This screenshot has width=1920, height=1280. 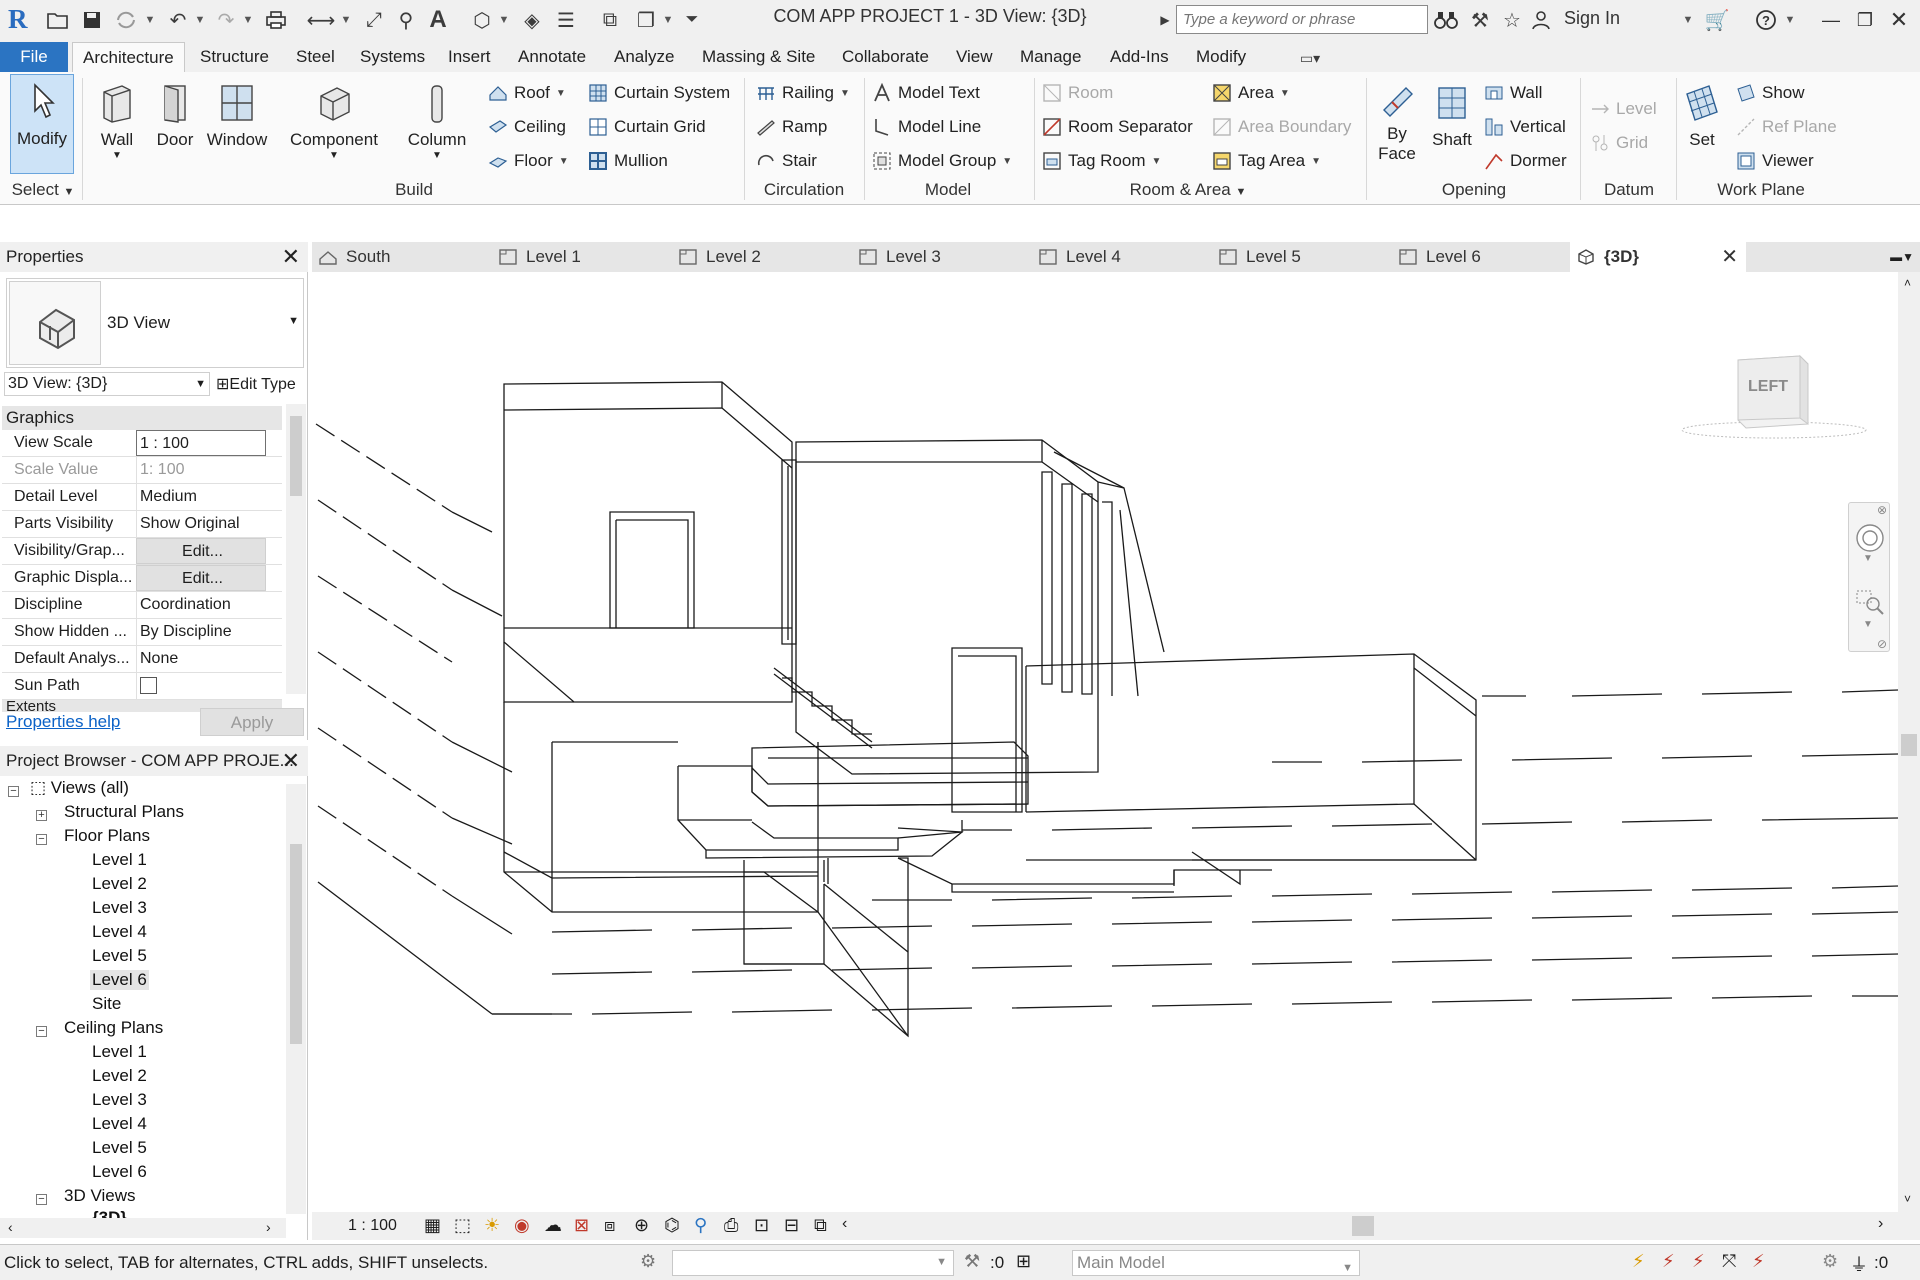 What do you see at coordinates (731, 1225) in the screenshot?
I see `temporary-view-properties-icon: ⎙` at bounding box center [731, 1225].